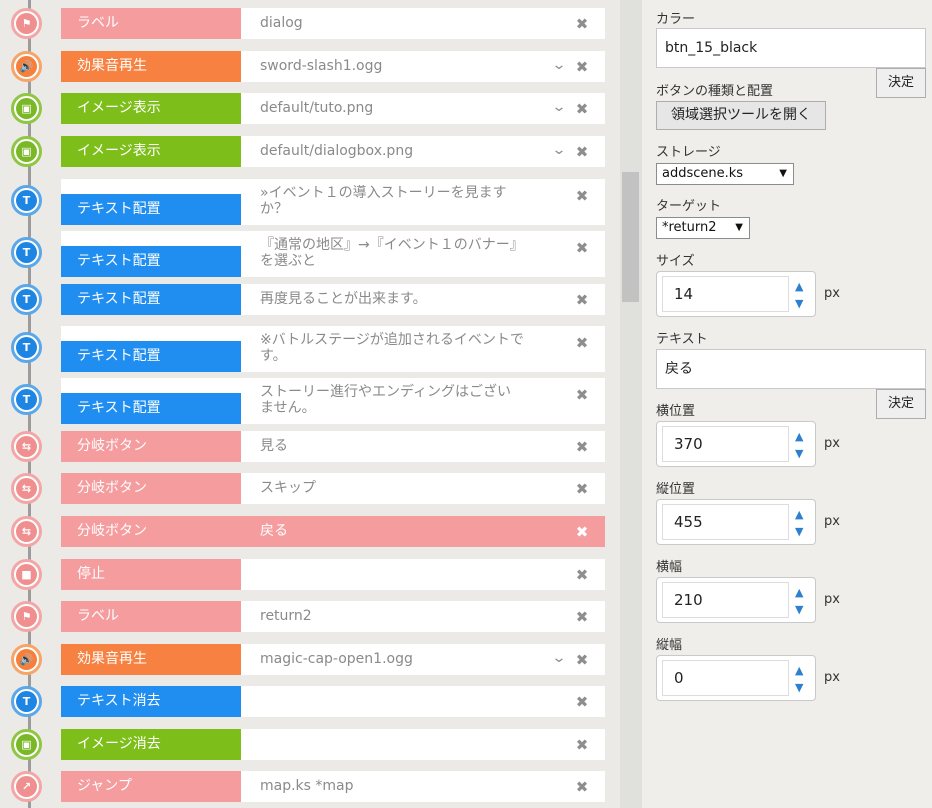 This screenshot has width=932, height=808. I want to click on command-tag: テキスト消去, so click(151, 701).